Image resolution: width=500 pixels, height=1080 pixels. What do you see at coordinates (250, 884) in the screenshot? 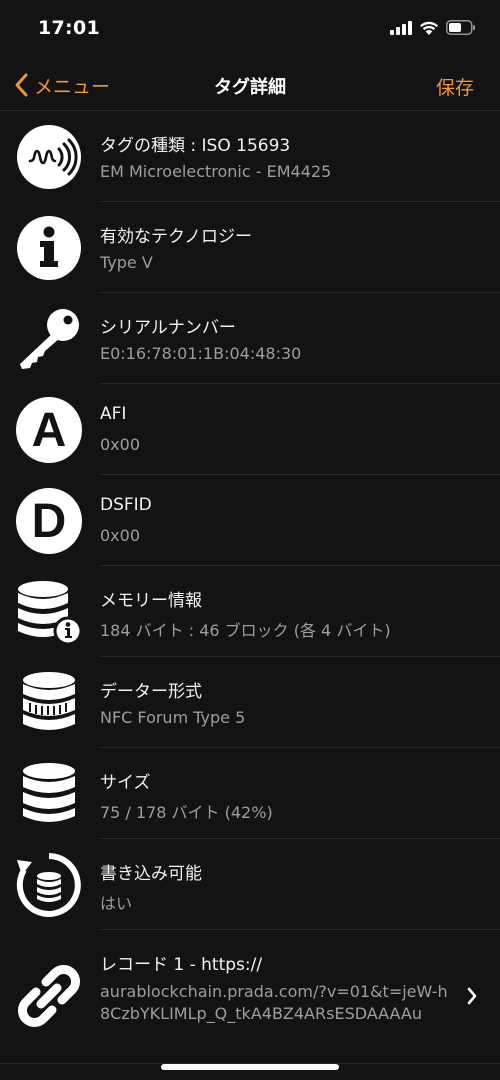
I see `writable-row: 書き込み可能 はい` at bounding box center [250, 884].